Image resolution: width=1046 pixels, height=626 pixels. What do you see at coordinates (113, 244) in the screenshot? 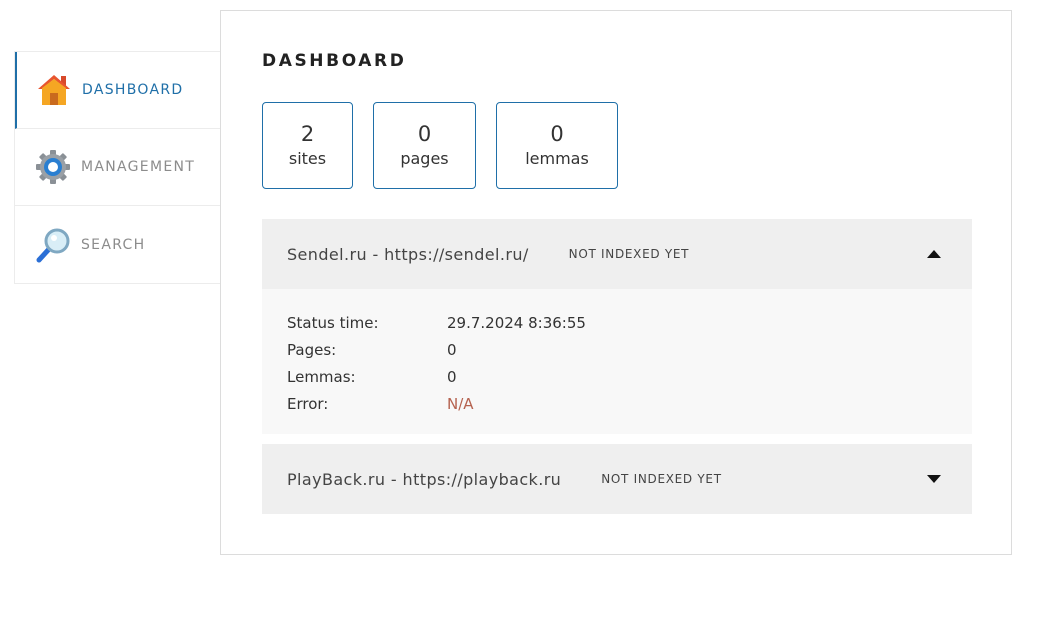
I see `sidebar-item-label: SEARCH` at bounding box center [113, 244].